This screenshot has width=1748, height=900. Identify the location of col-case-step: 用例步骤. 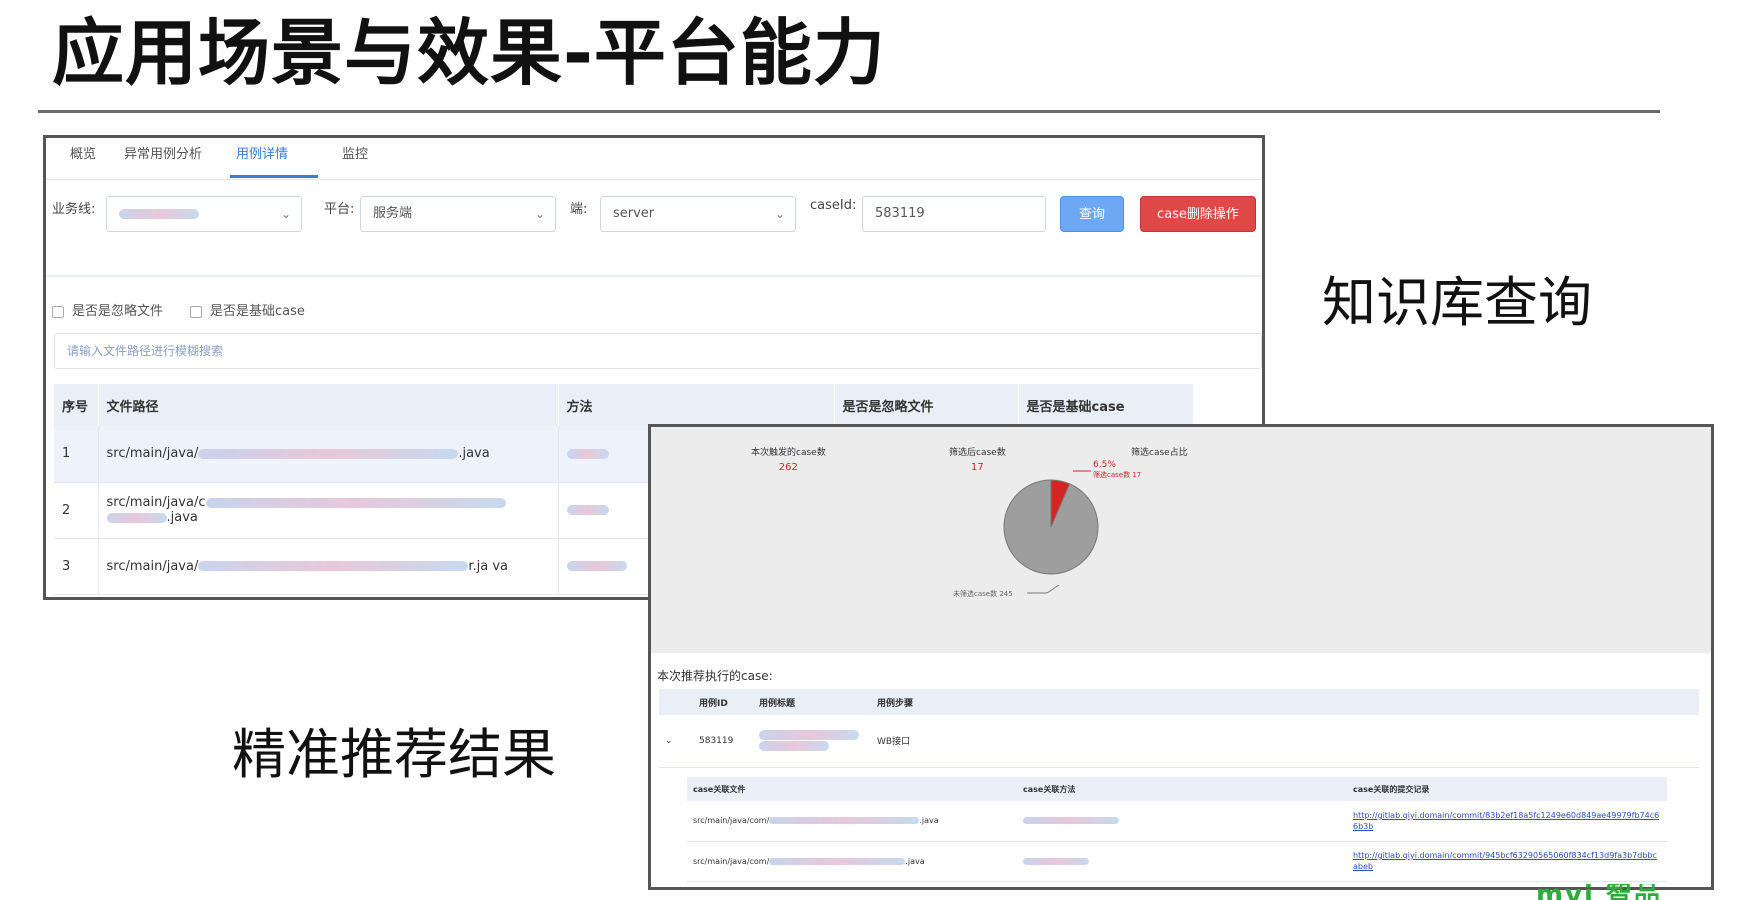
(1285, 702).